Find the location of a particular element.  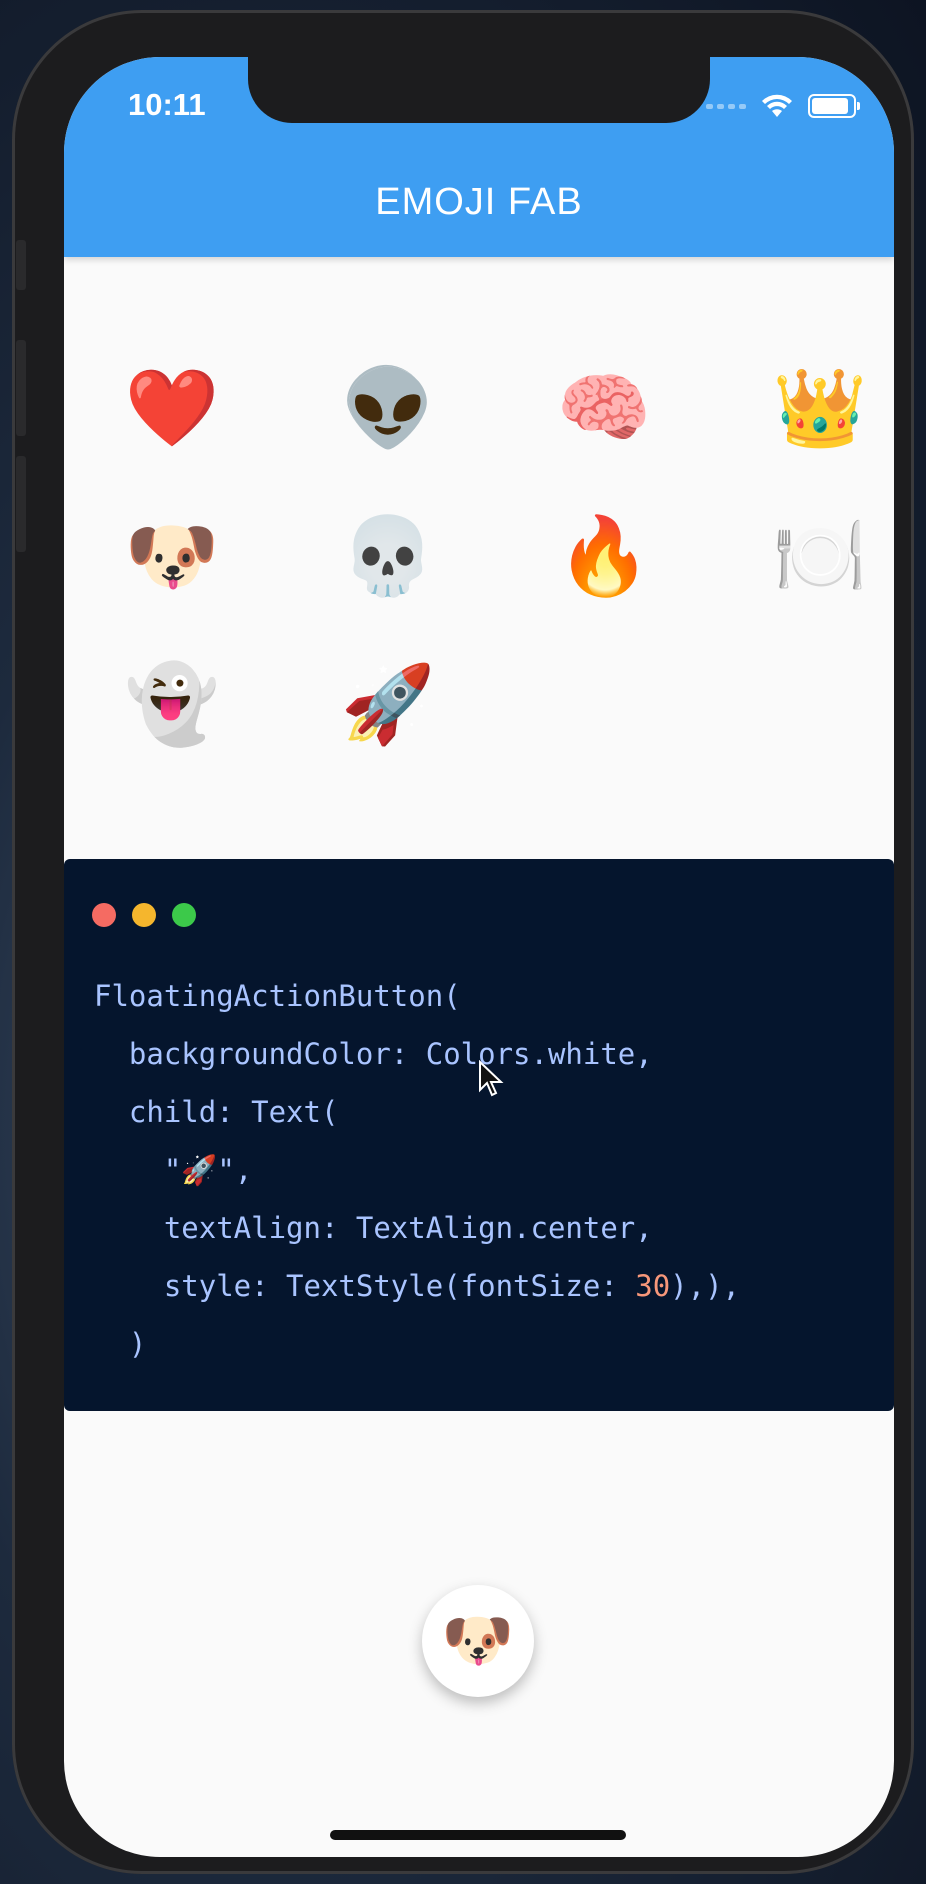

emoji-dog: 🐶 is located at coordinates (172, 557).